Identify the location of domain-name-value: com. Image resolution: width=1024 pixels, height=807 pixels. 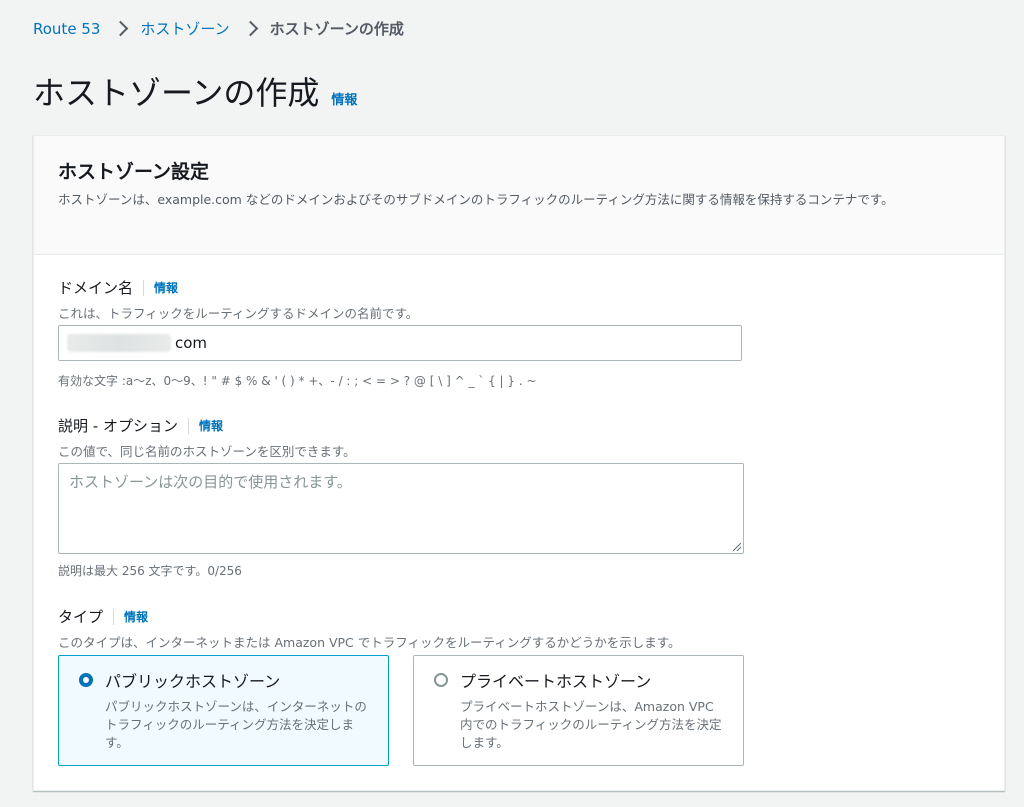
(191, 343).